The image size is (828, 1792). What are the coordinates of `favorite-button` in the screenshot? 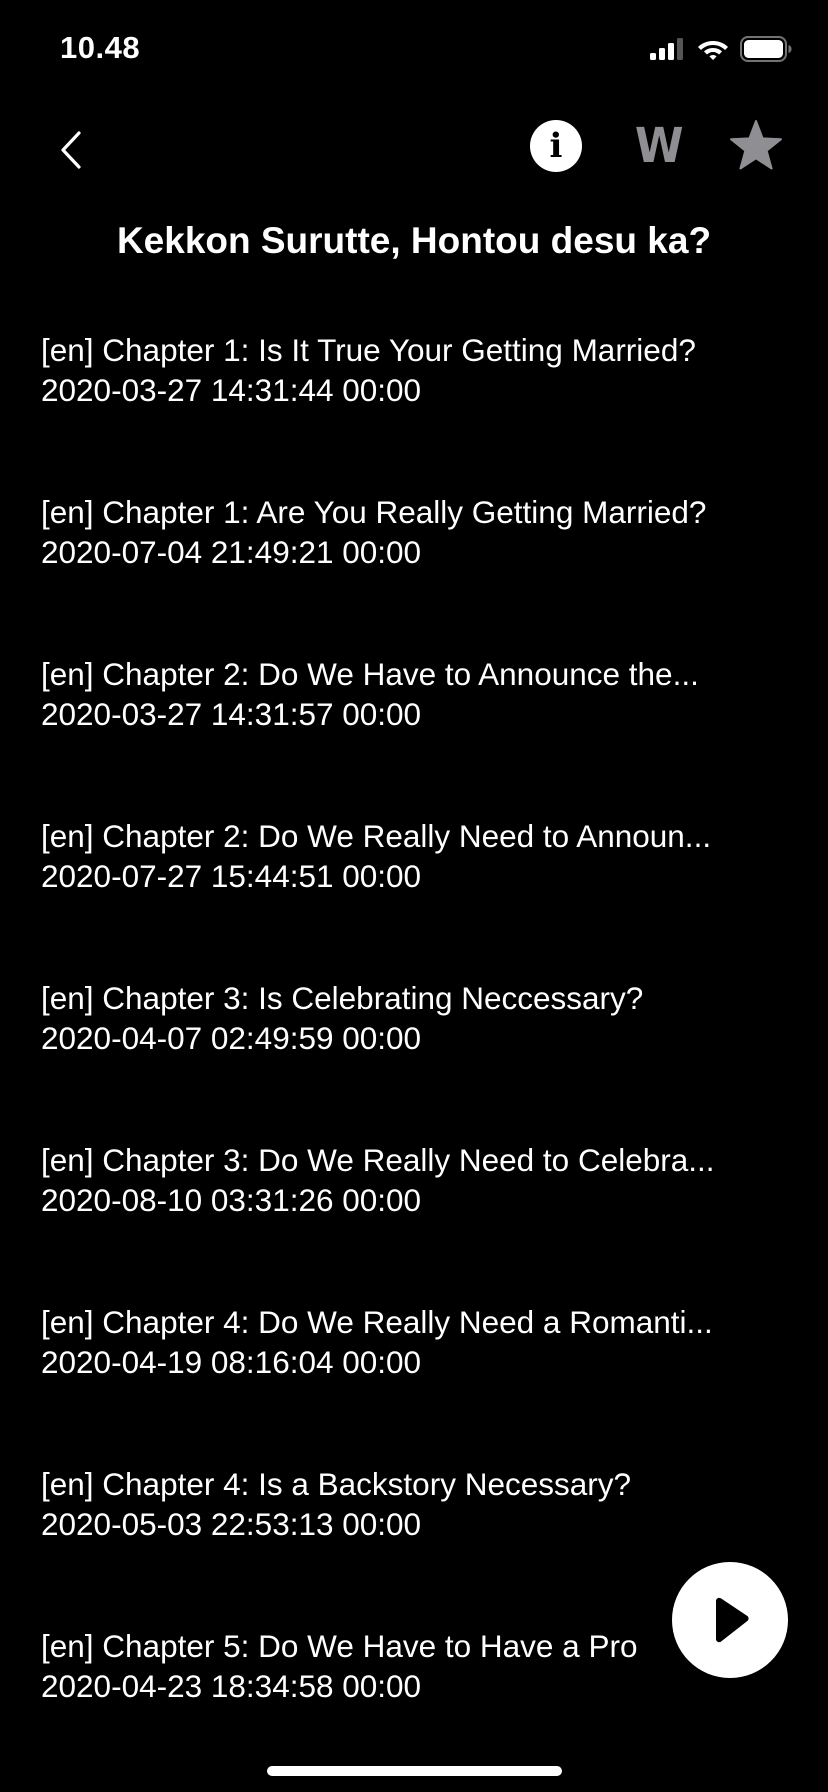 It's located at (756, 146).